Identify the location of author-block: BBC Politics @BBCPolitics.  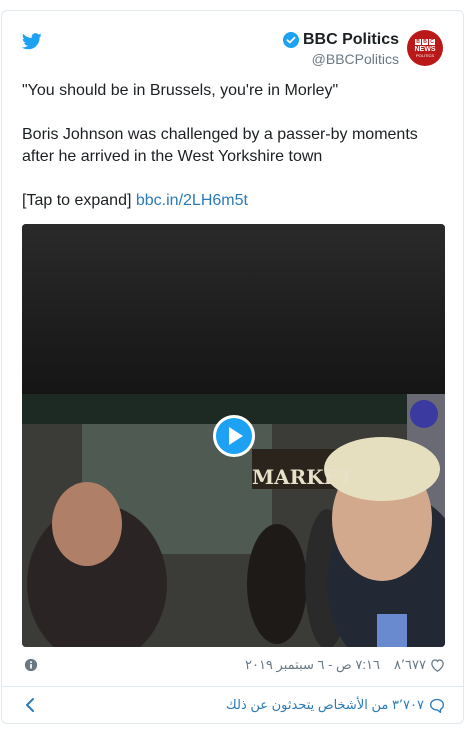
(340, 49).